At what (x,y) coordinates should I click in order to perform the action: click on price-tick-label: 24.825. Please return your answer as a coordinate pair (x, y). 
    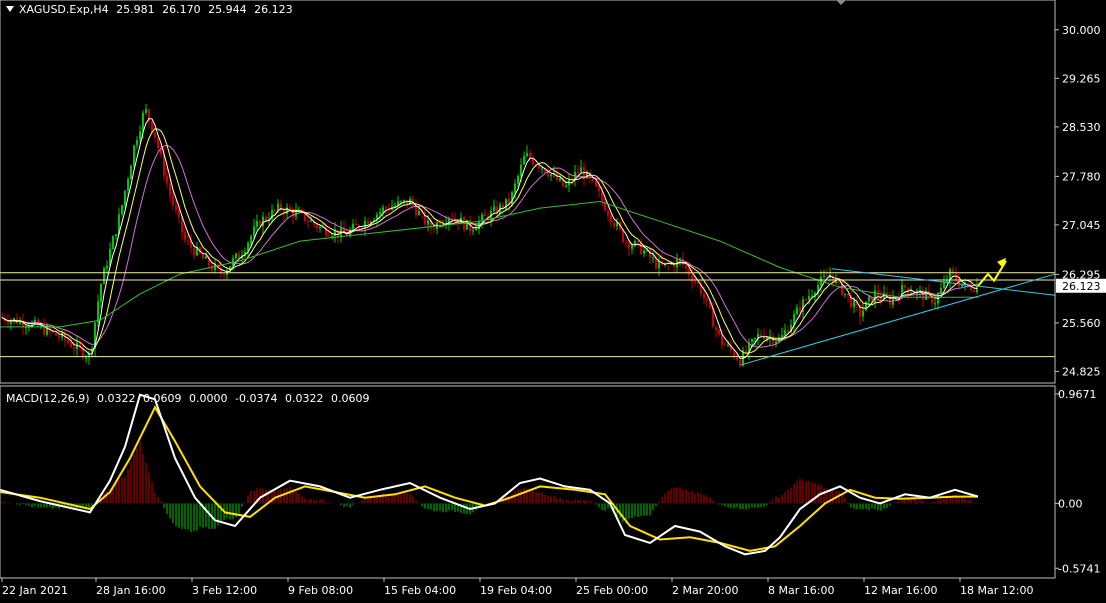
    Looking at the image, I should click on (1081, 371).